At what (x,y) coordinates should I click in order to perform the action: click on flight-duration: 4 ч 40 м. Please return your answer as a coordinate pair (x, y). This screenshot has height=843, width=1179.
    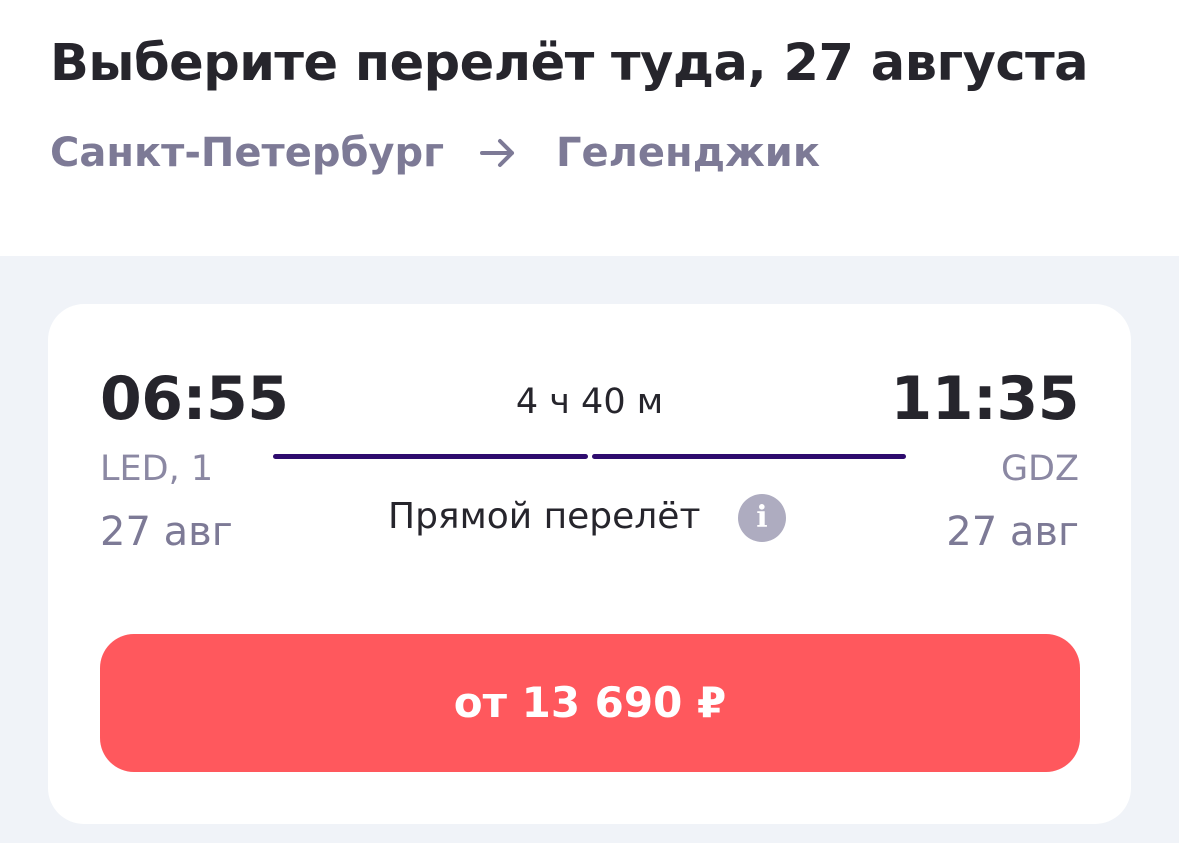
    Looking at the image, I should click on (589, 402).